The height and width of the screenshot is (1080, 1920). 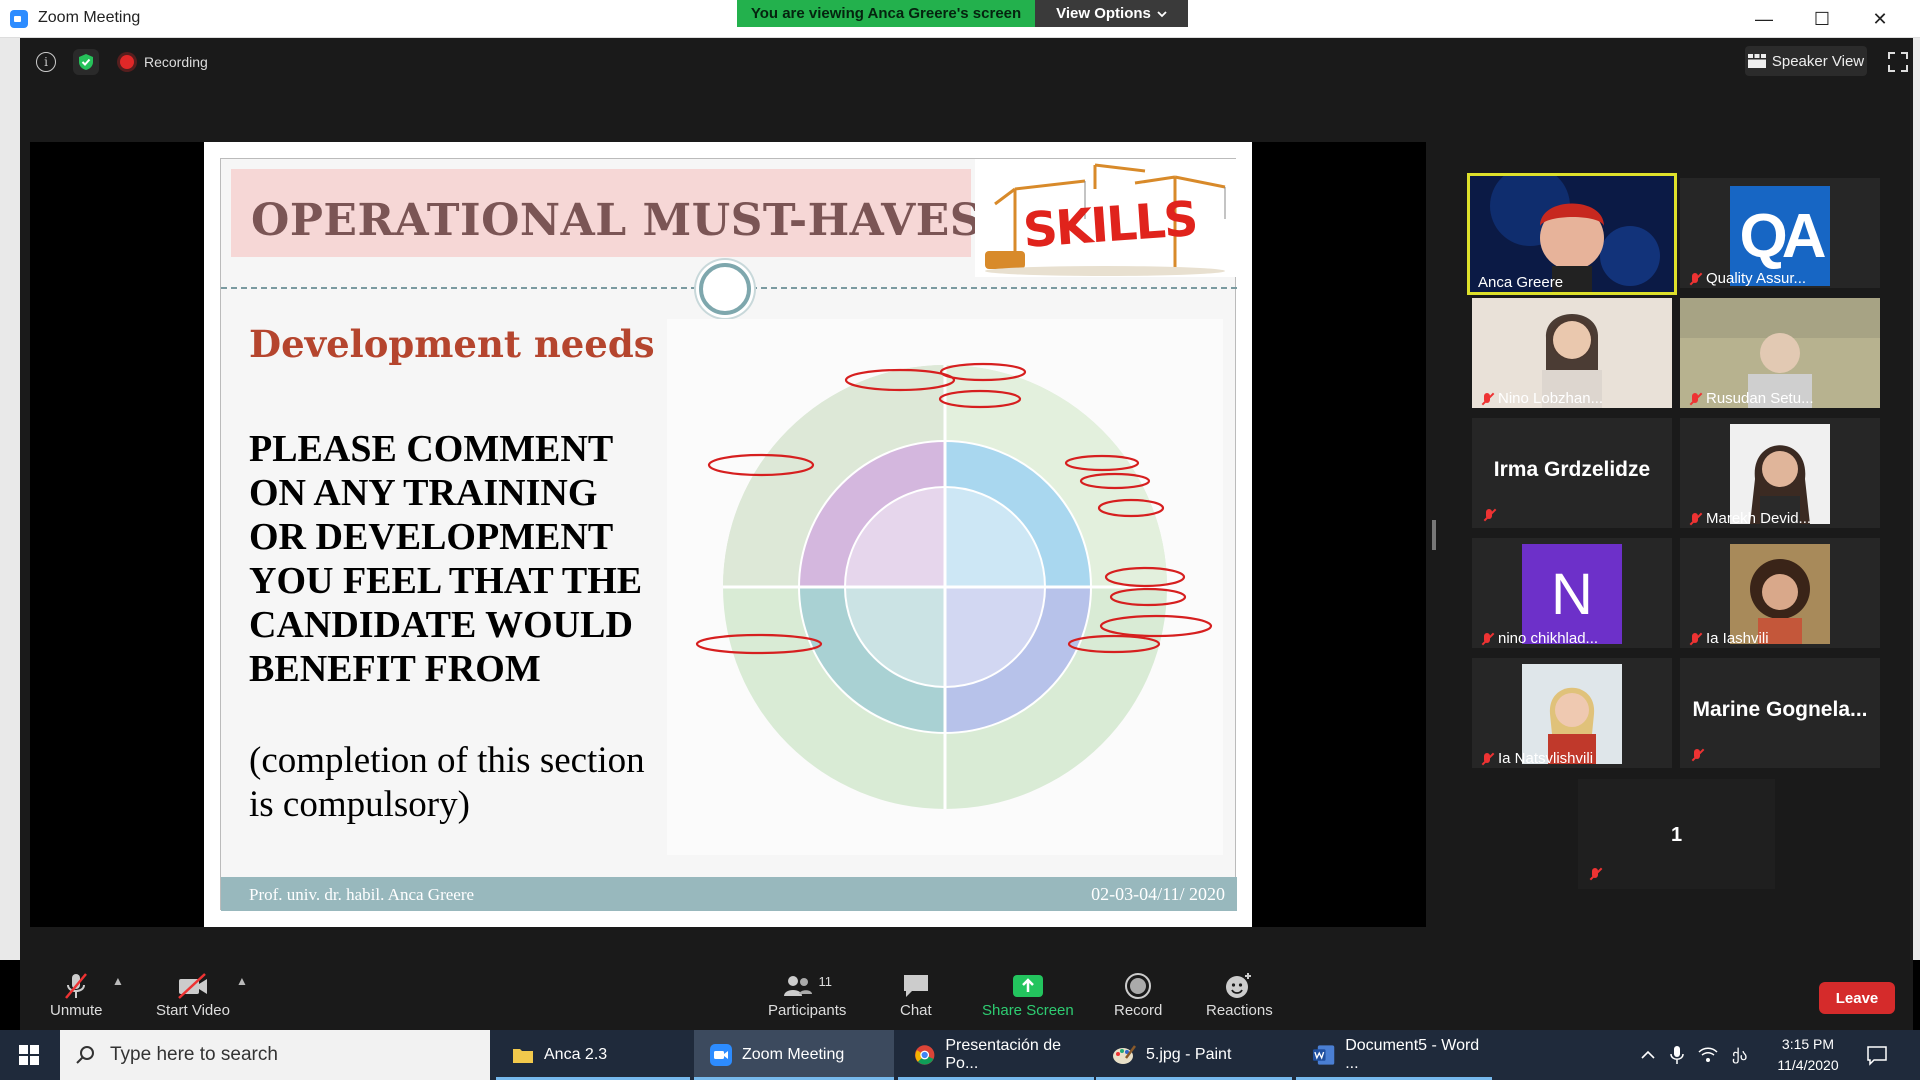 What do you see at coordinates (19, 19) in the screenshot?
I see `zoom-app-icon` at bounding box center [19, 19].